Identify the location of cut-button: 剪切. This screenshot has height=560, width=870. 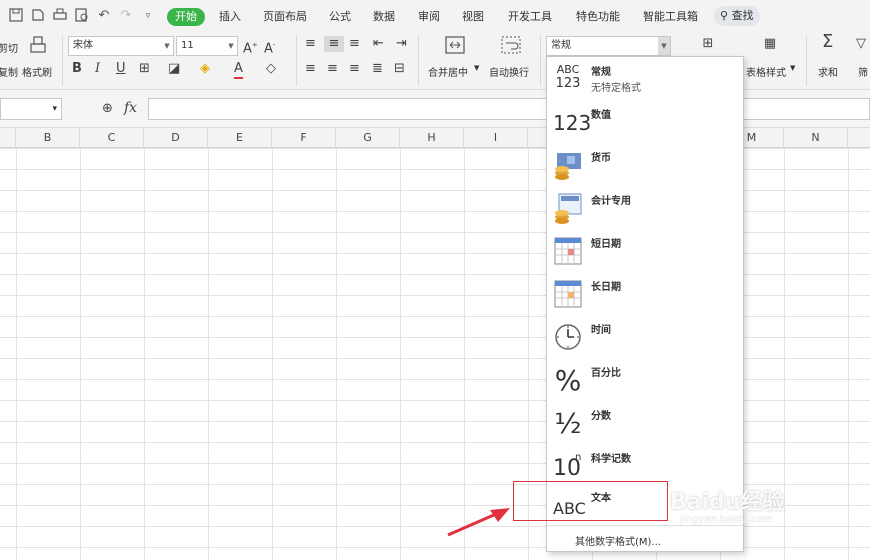
(9, 47).